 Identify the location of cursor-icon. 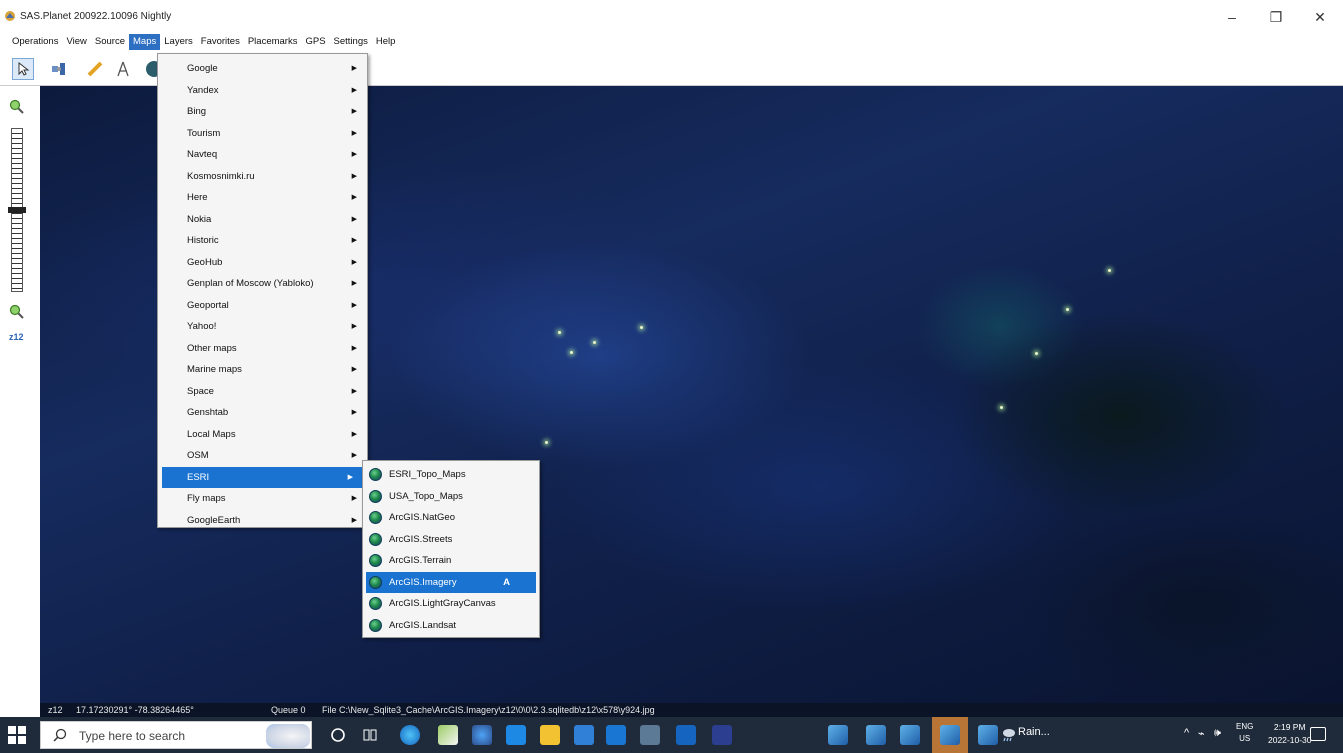
(23, 69).